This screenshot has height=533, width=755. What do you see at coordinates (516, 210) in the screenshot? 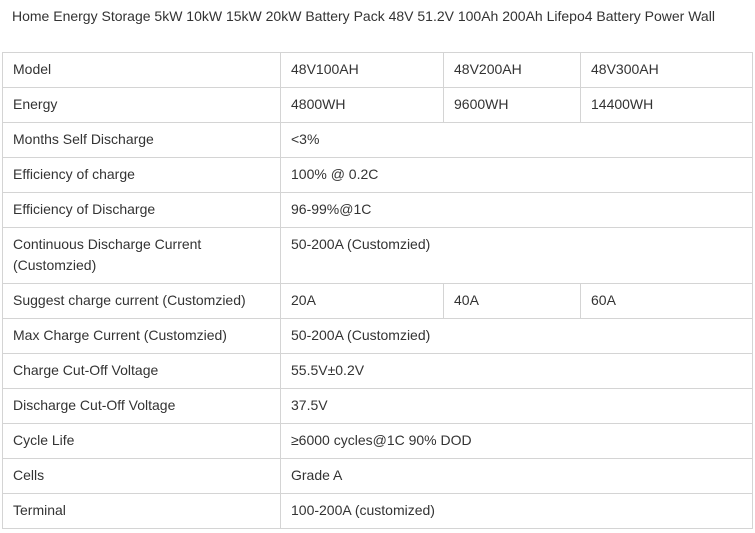
I see `table-cell: 96-99%@1C` at bounding box center [516, 210].